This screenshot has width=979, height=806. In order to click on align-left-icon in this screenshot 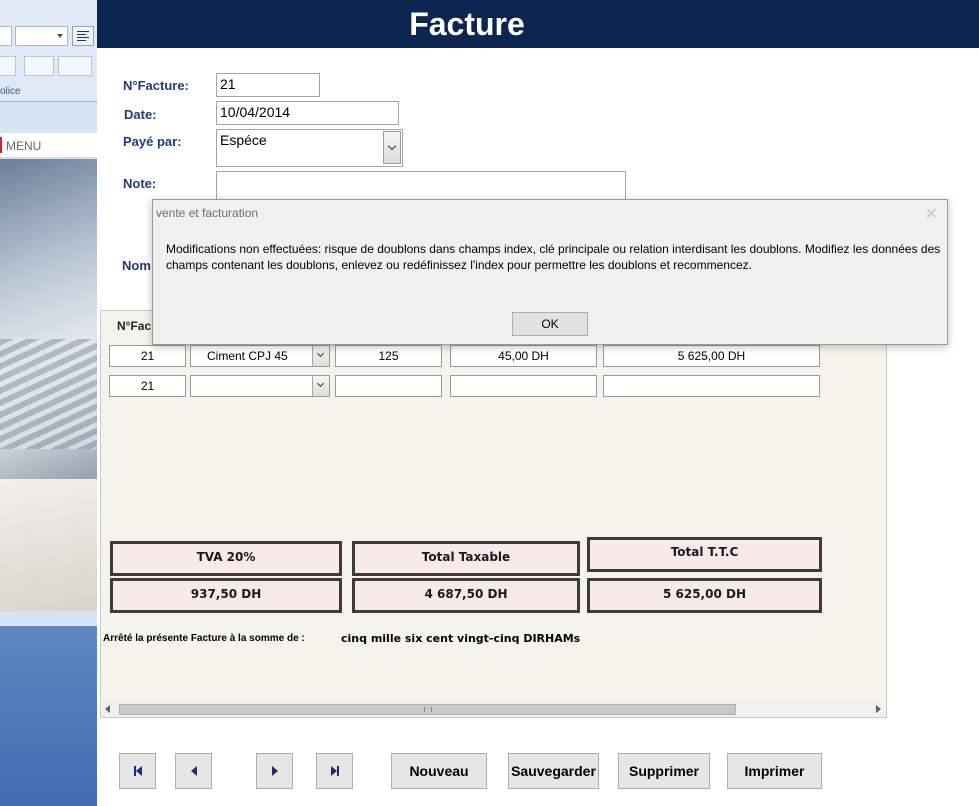, I will do `click(83, 36)`.